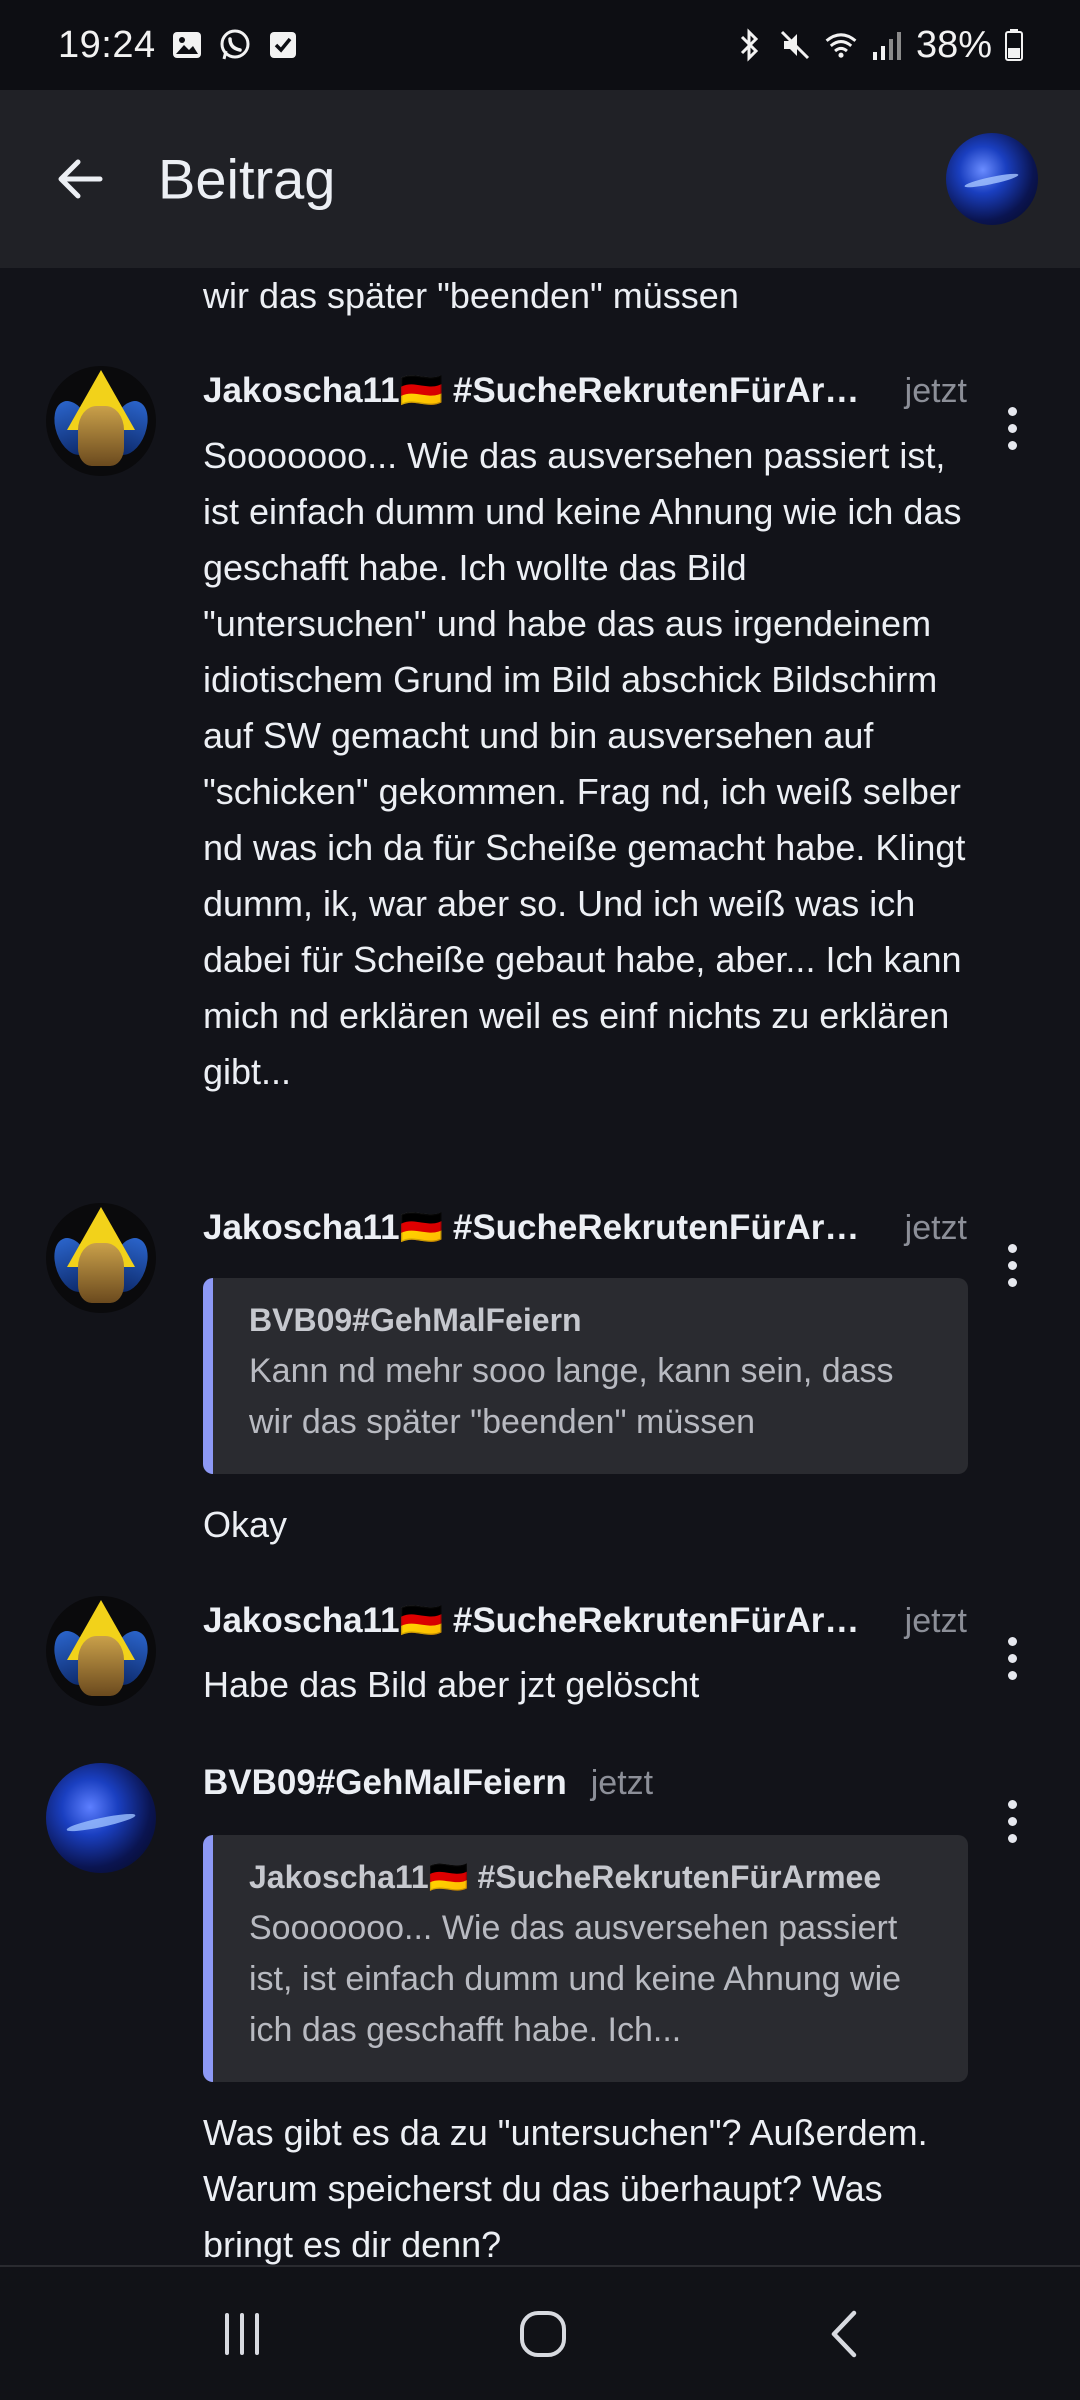 The image size is (1080, 2400). I want to click on quote-author: Jakoscha11🇩🇪 #SucheRekrutenFürArmee, so click(565, 1877).